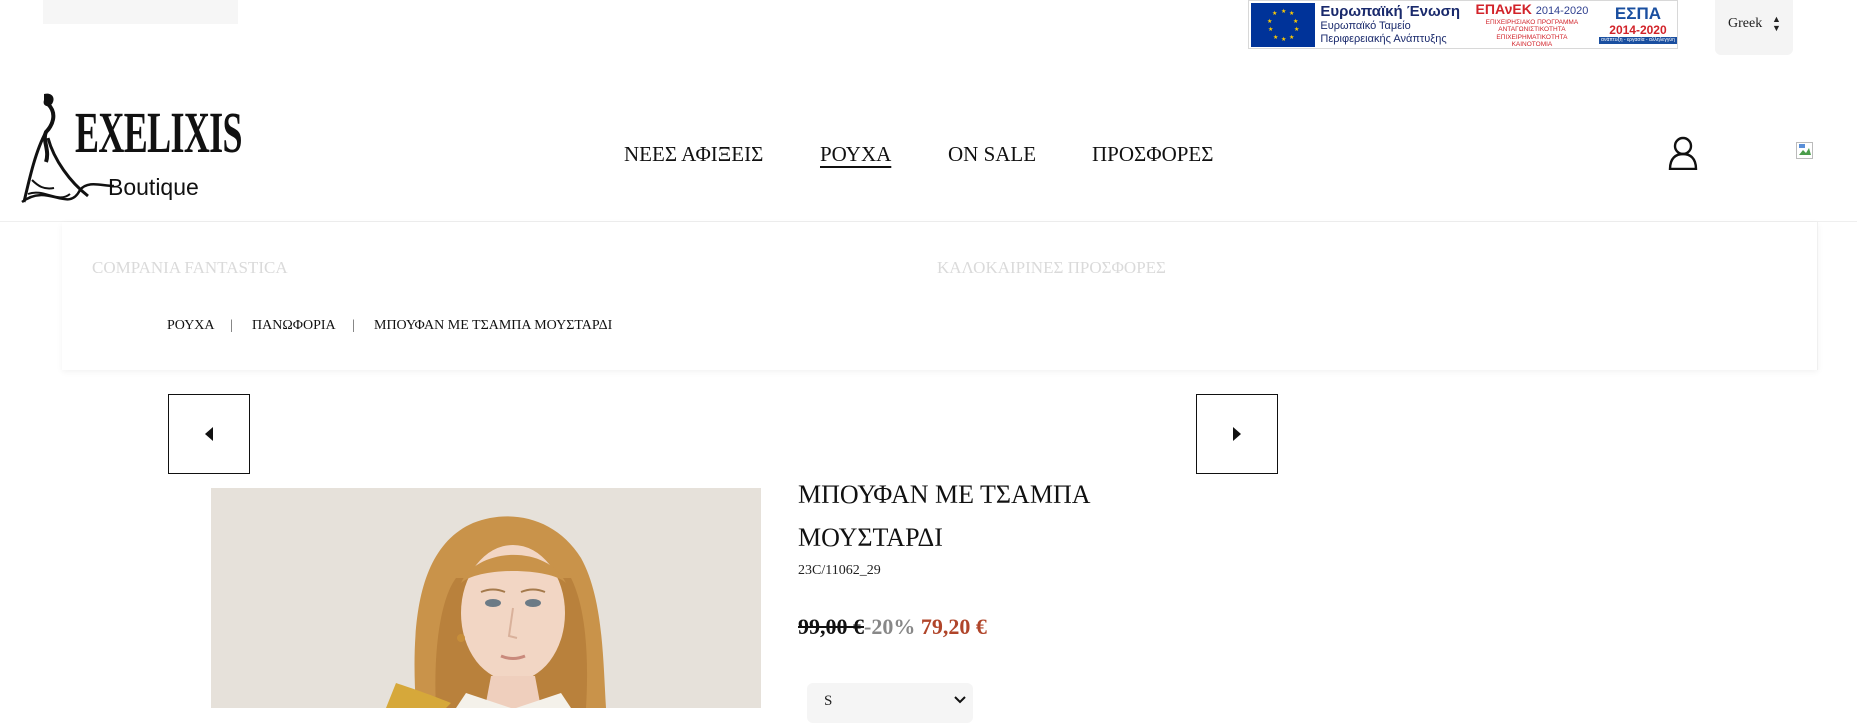 The image size is (1857, 723). What do you see at coordinates (855, 154) in the screenshot?
I see `nav-item-clothes: ΡΟΥΧΑ` at bounding box center [855, 154].